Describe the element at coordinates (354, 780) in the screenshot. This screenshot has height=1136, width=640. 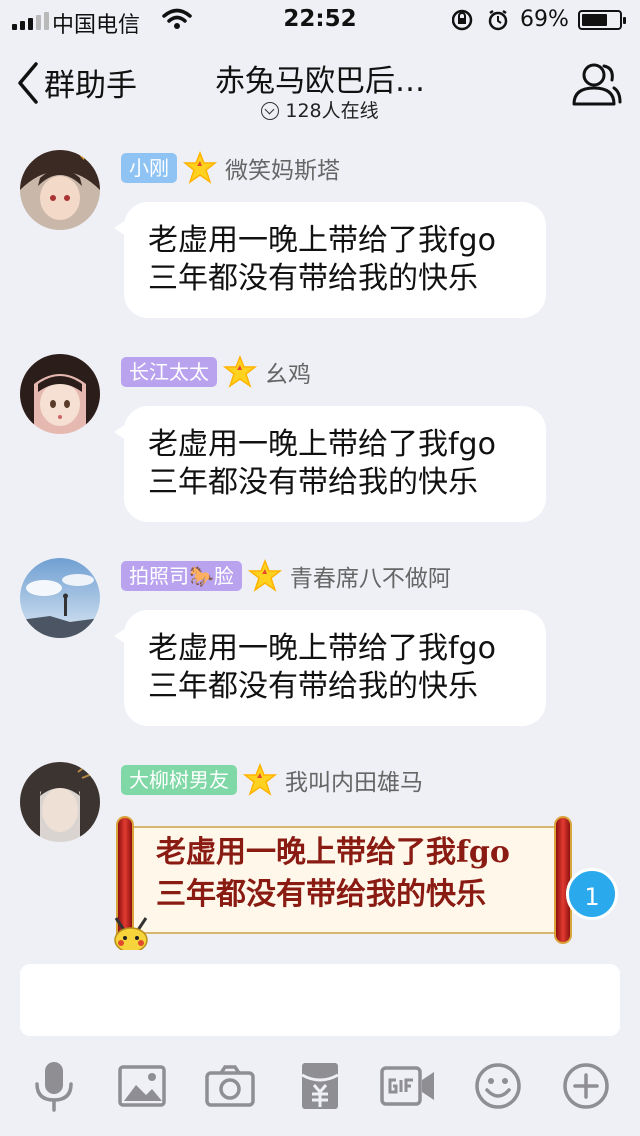
I see `sender-name: 我叫内田雄马` at that location.